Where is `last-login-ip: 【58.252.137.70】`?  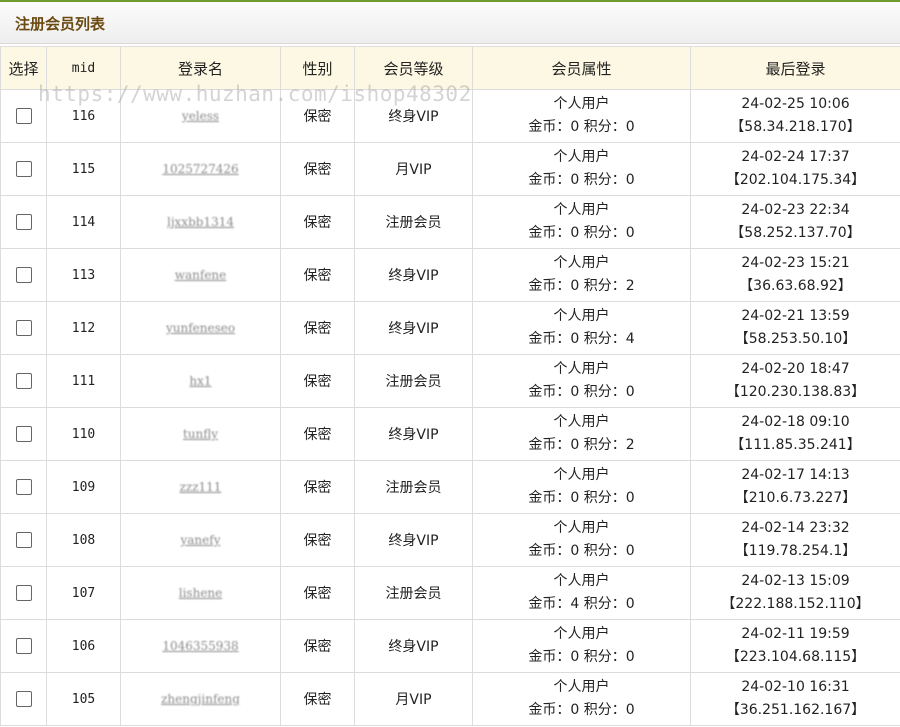 last-login-ip: 【58.252.137.70】 is located at coordinates (795, 233).